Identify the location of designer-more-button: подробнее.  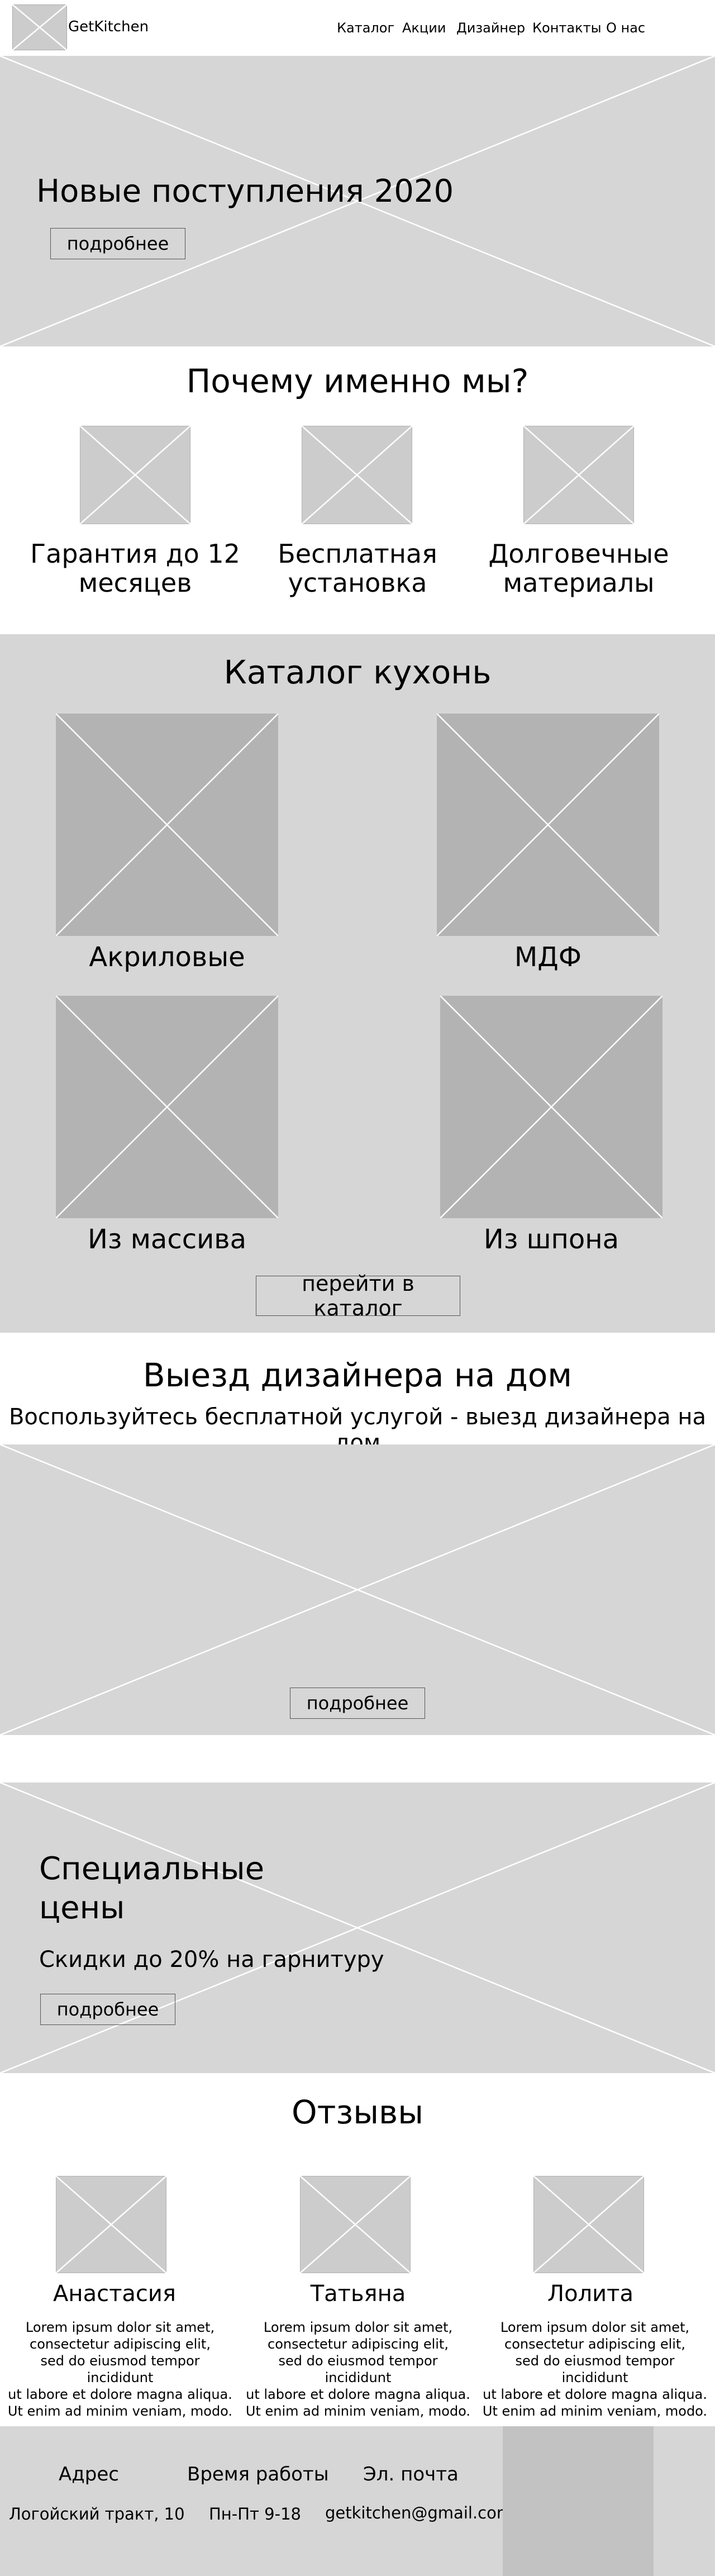
(357, 1704).